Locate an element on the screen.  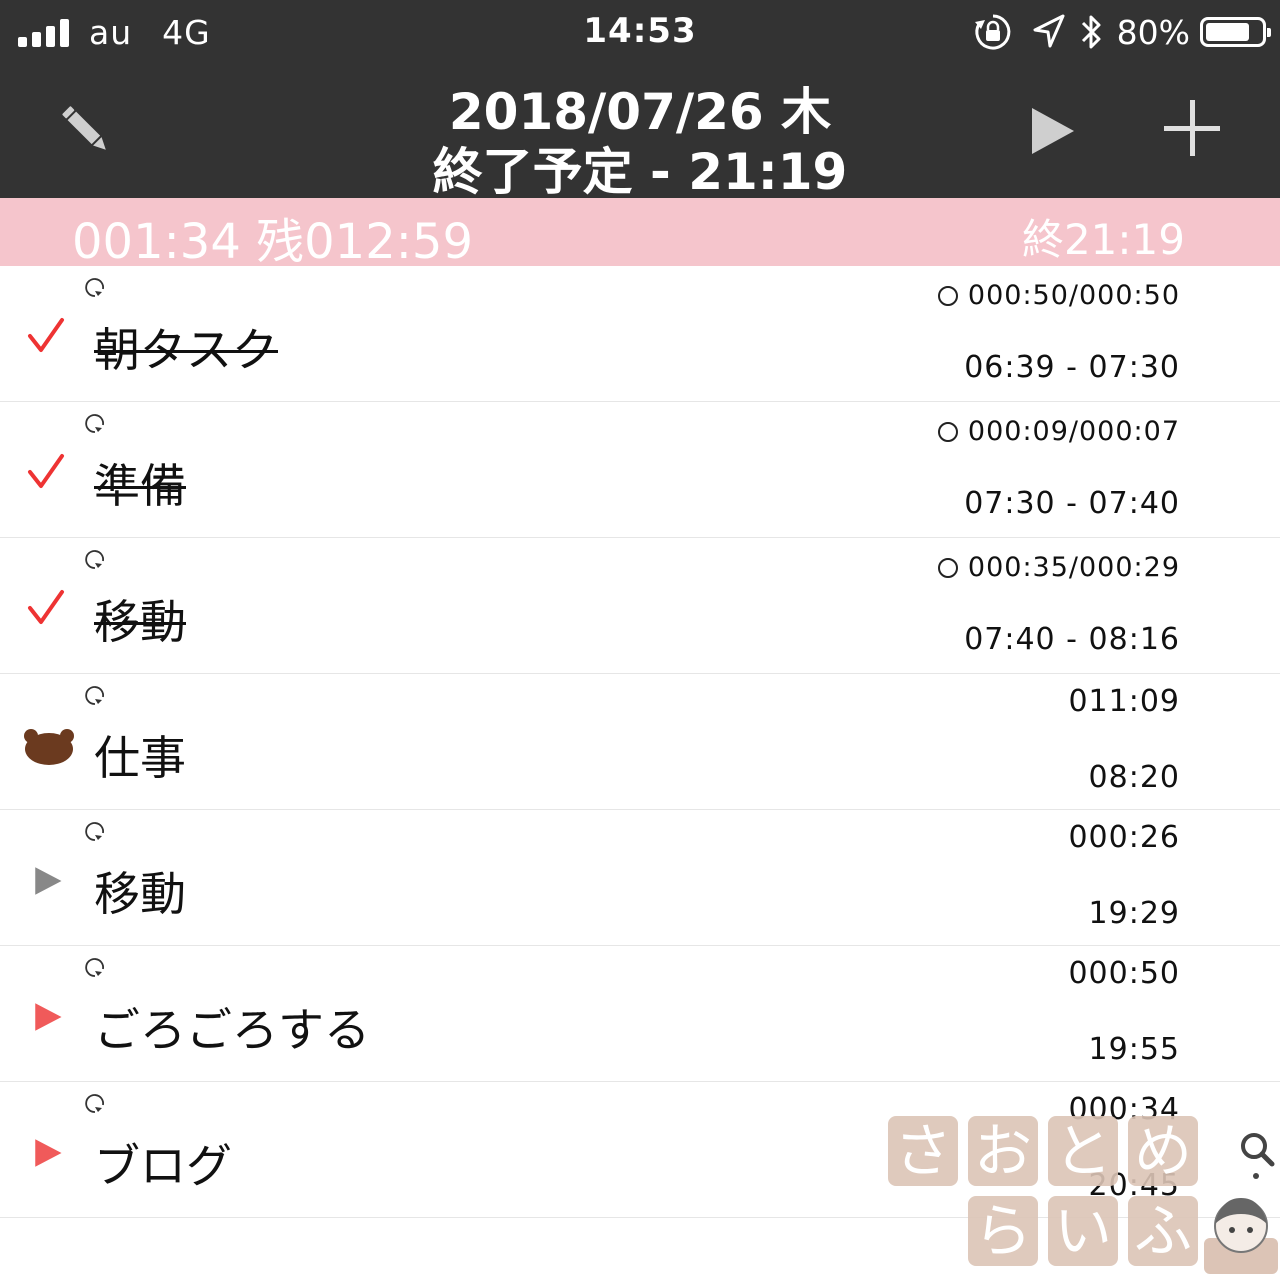
task-duration: 000:50 is located at coordinates (1124, 973).